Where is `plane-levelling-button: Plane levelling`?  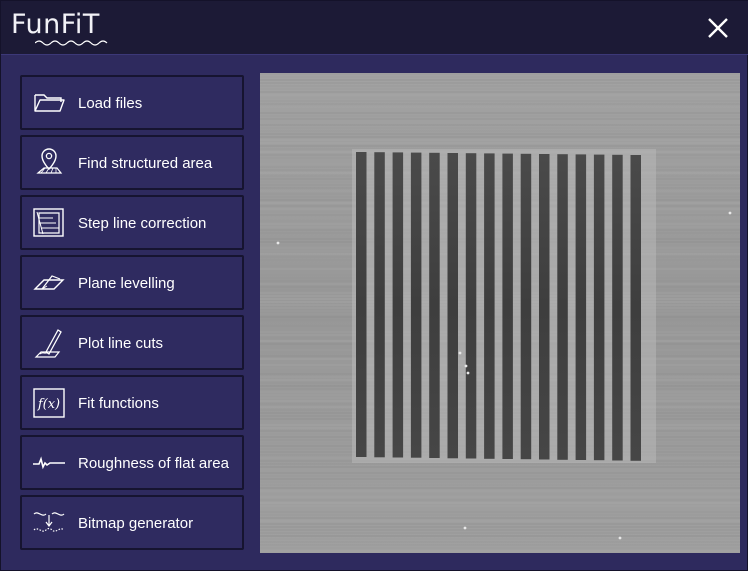
plane-levelling-button: Plane levelling is located at coordinates (132, 282).